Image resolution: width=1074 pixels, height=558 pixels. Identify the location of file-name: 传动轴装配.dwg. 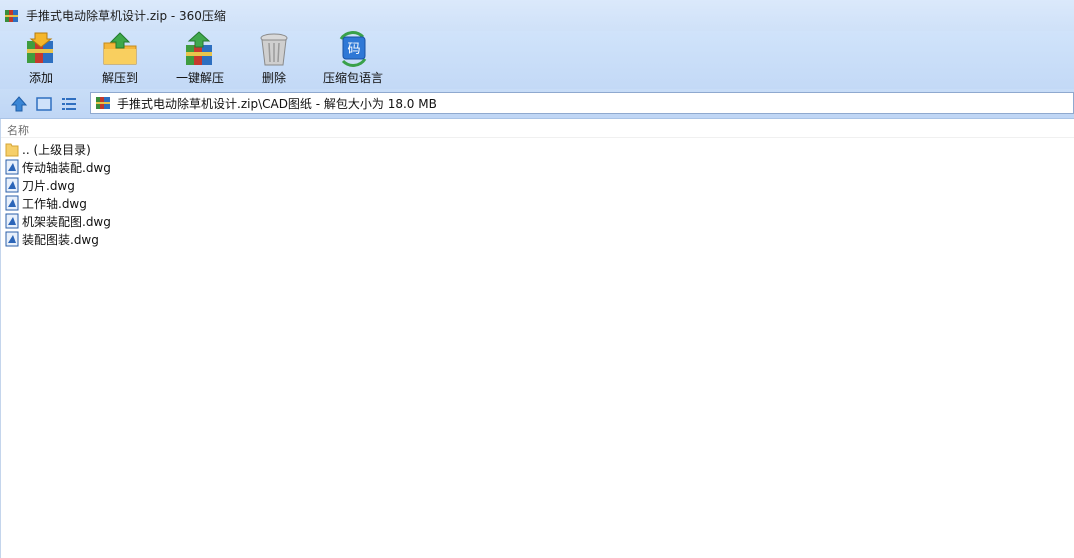
(66, 167).